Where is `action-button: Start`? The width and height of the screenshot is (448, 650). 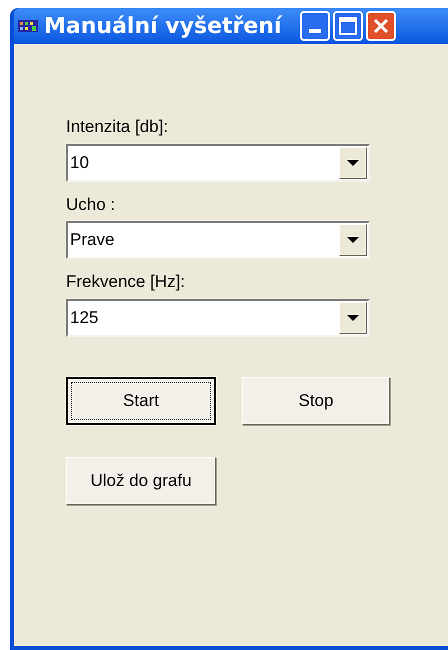 action-button: Start is located at coordinates (141, 400).